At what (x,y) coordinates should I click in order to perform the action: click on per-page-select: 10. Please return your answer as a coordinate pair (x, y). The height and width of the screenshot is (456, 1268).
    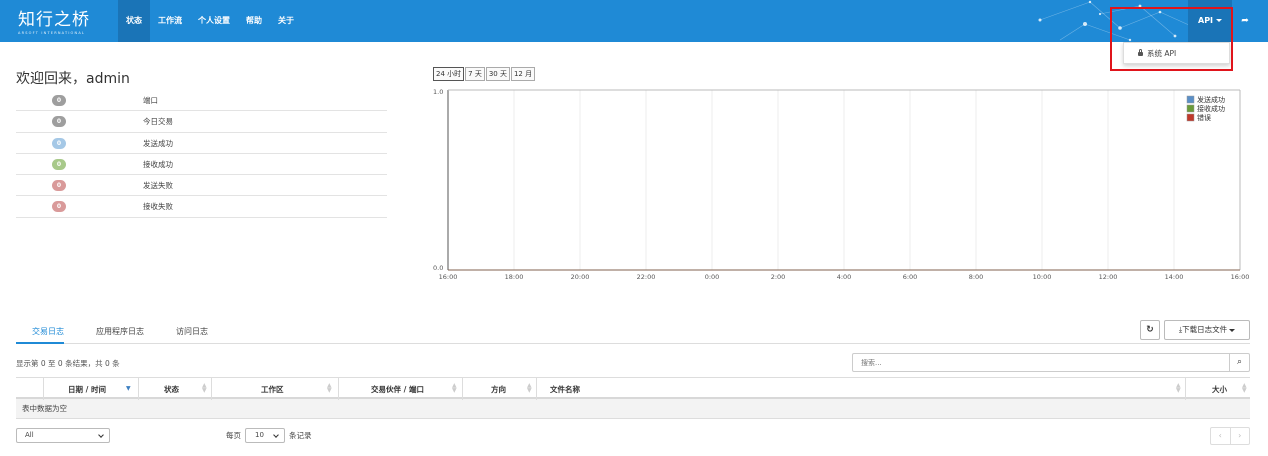
    Looking at the image, I should click on (265, 435).